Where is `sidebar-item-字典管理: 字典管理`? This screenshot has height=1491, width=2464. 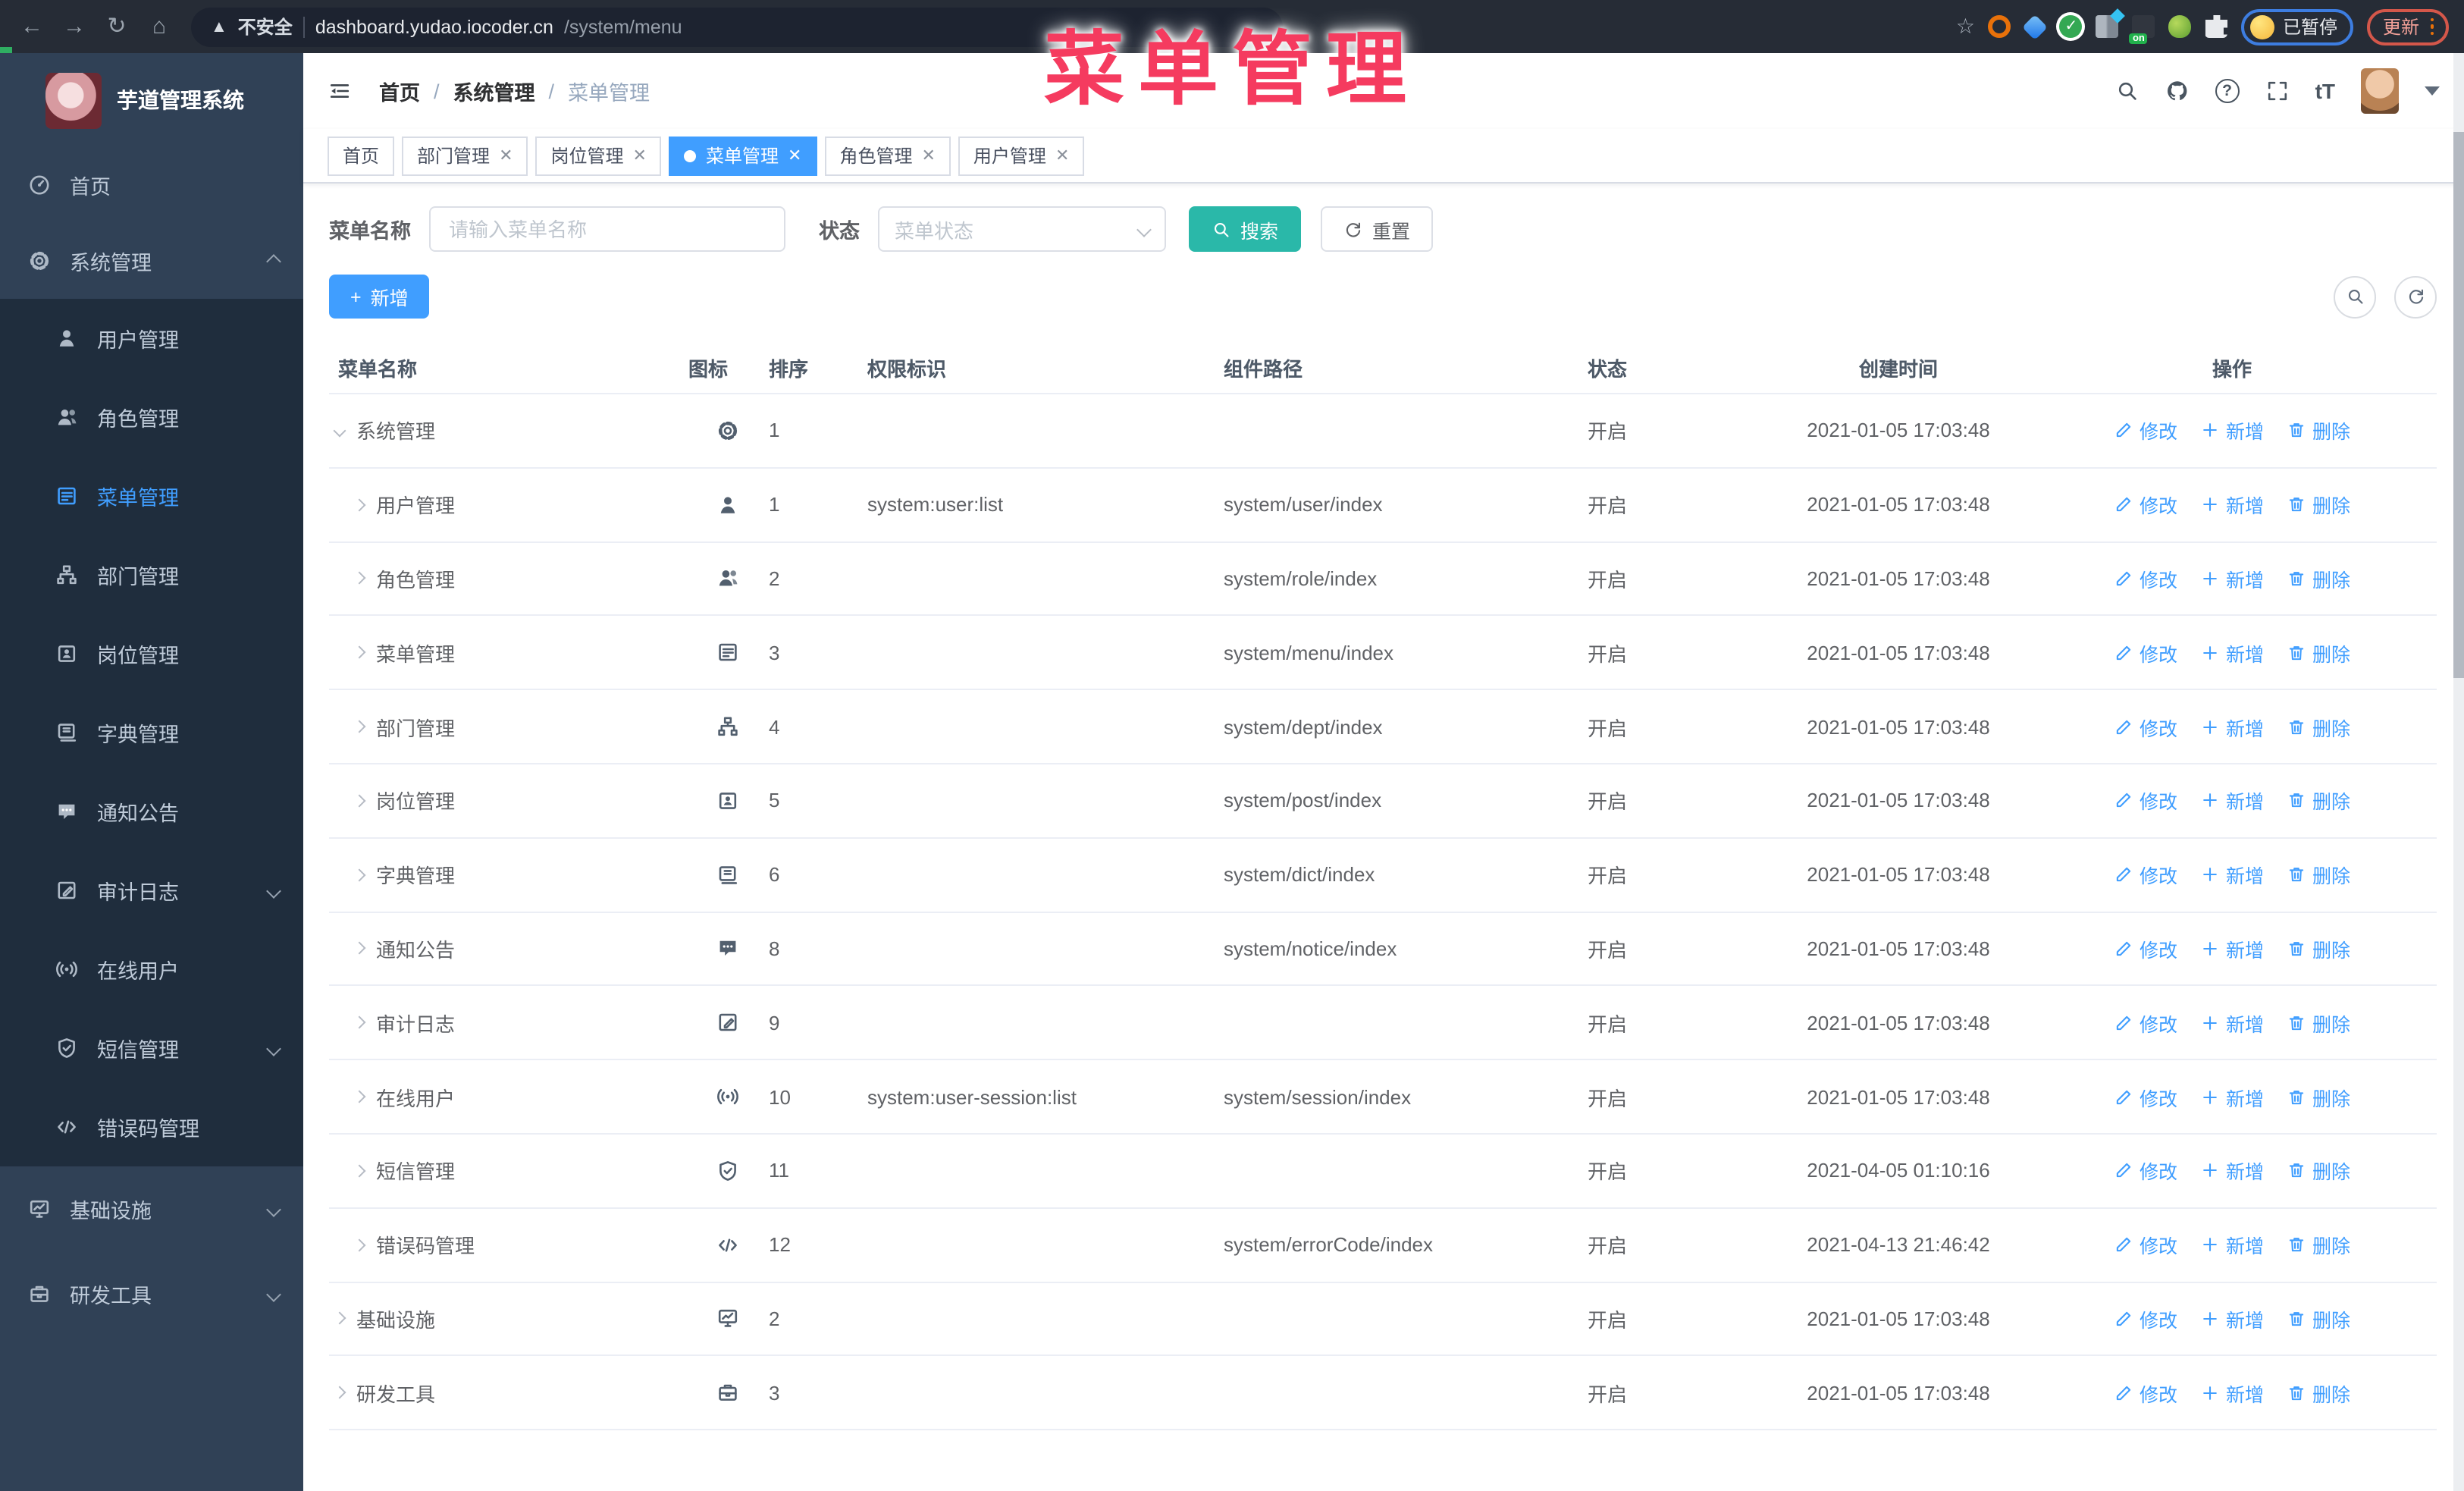
sidebar-item-字典管理: 字典管理 is located at coordinates (151, 732).